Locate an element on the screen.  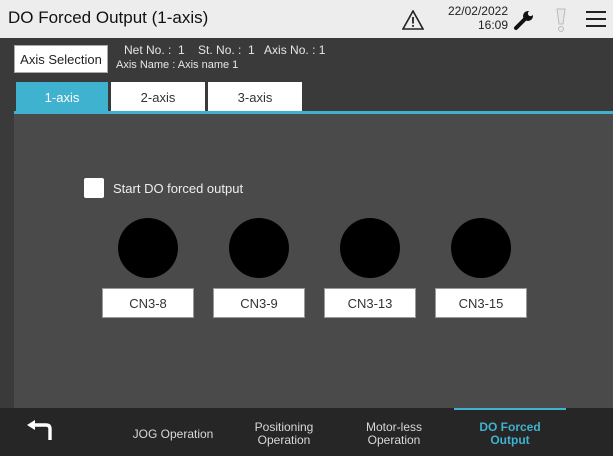
output-button-cn3-9: CN3-9 is located at coordinates (259, 303).